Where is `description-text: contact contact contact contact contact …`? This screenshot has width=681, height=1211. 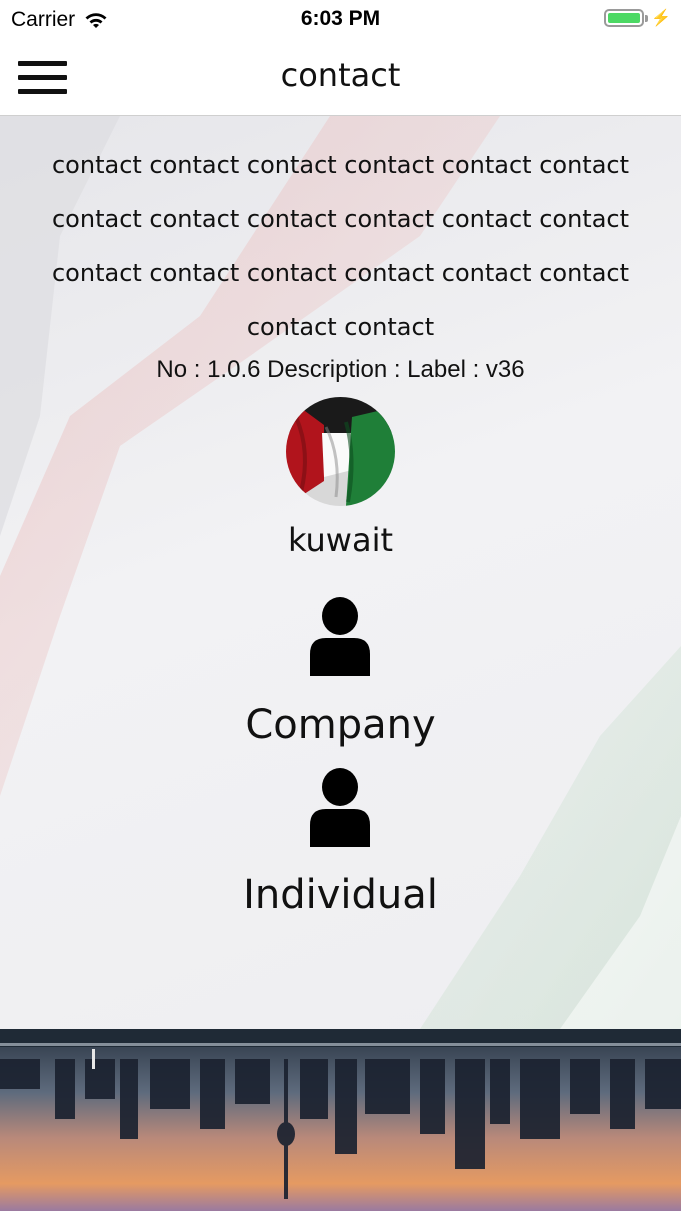
description-text: contact contact contact contact contact … is located at coordinates (340, 246).